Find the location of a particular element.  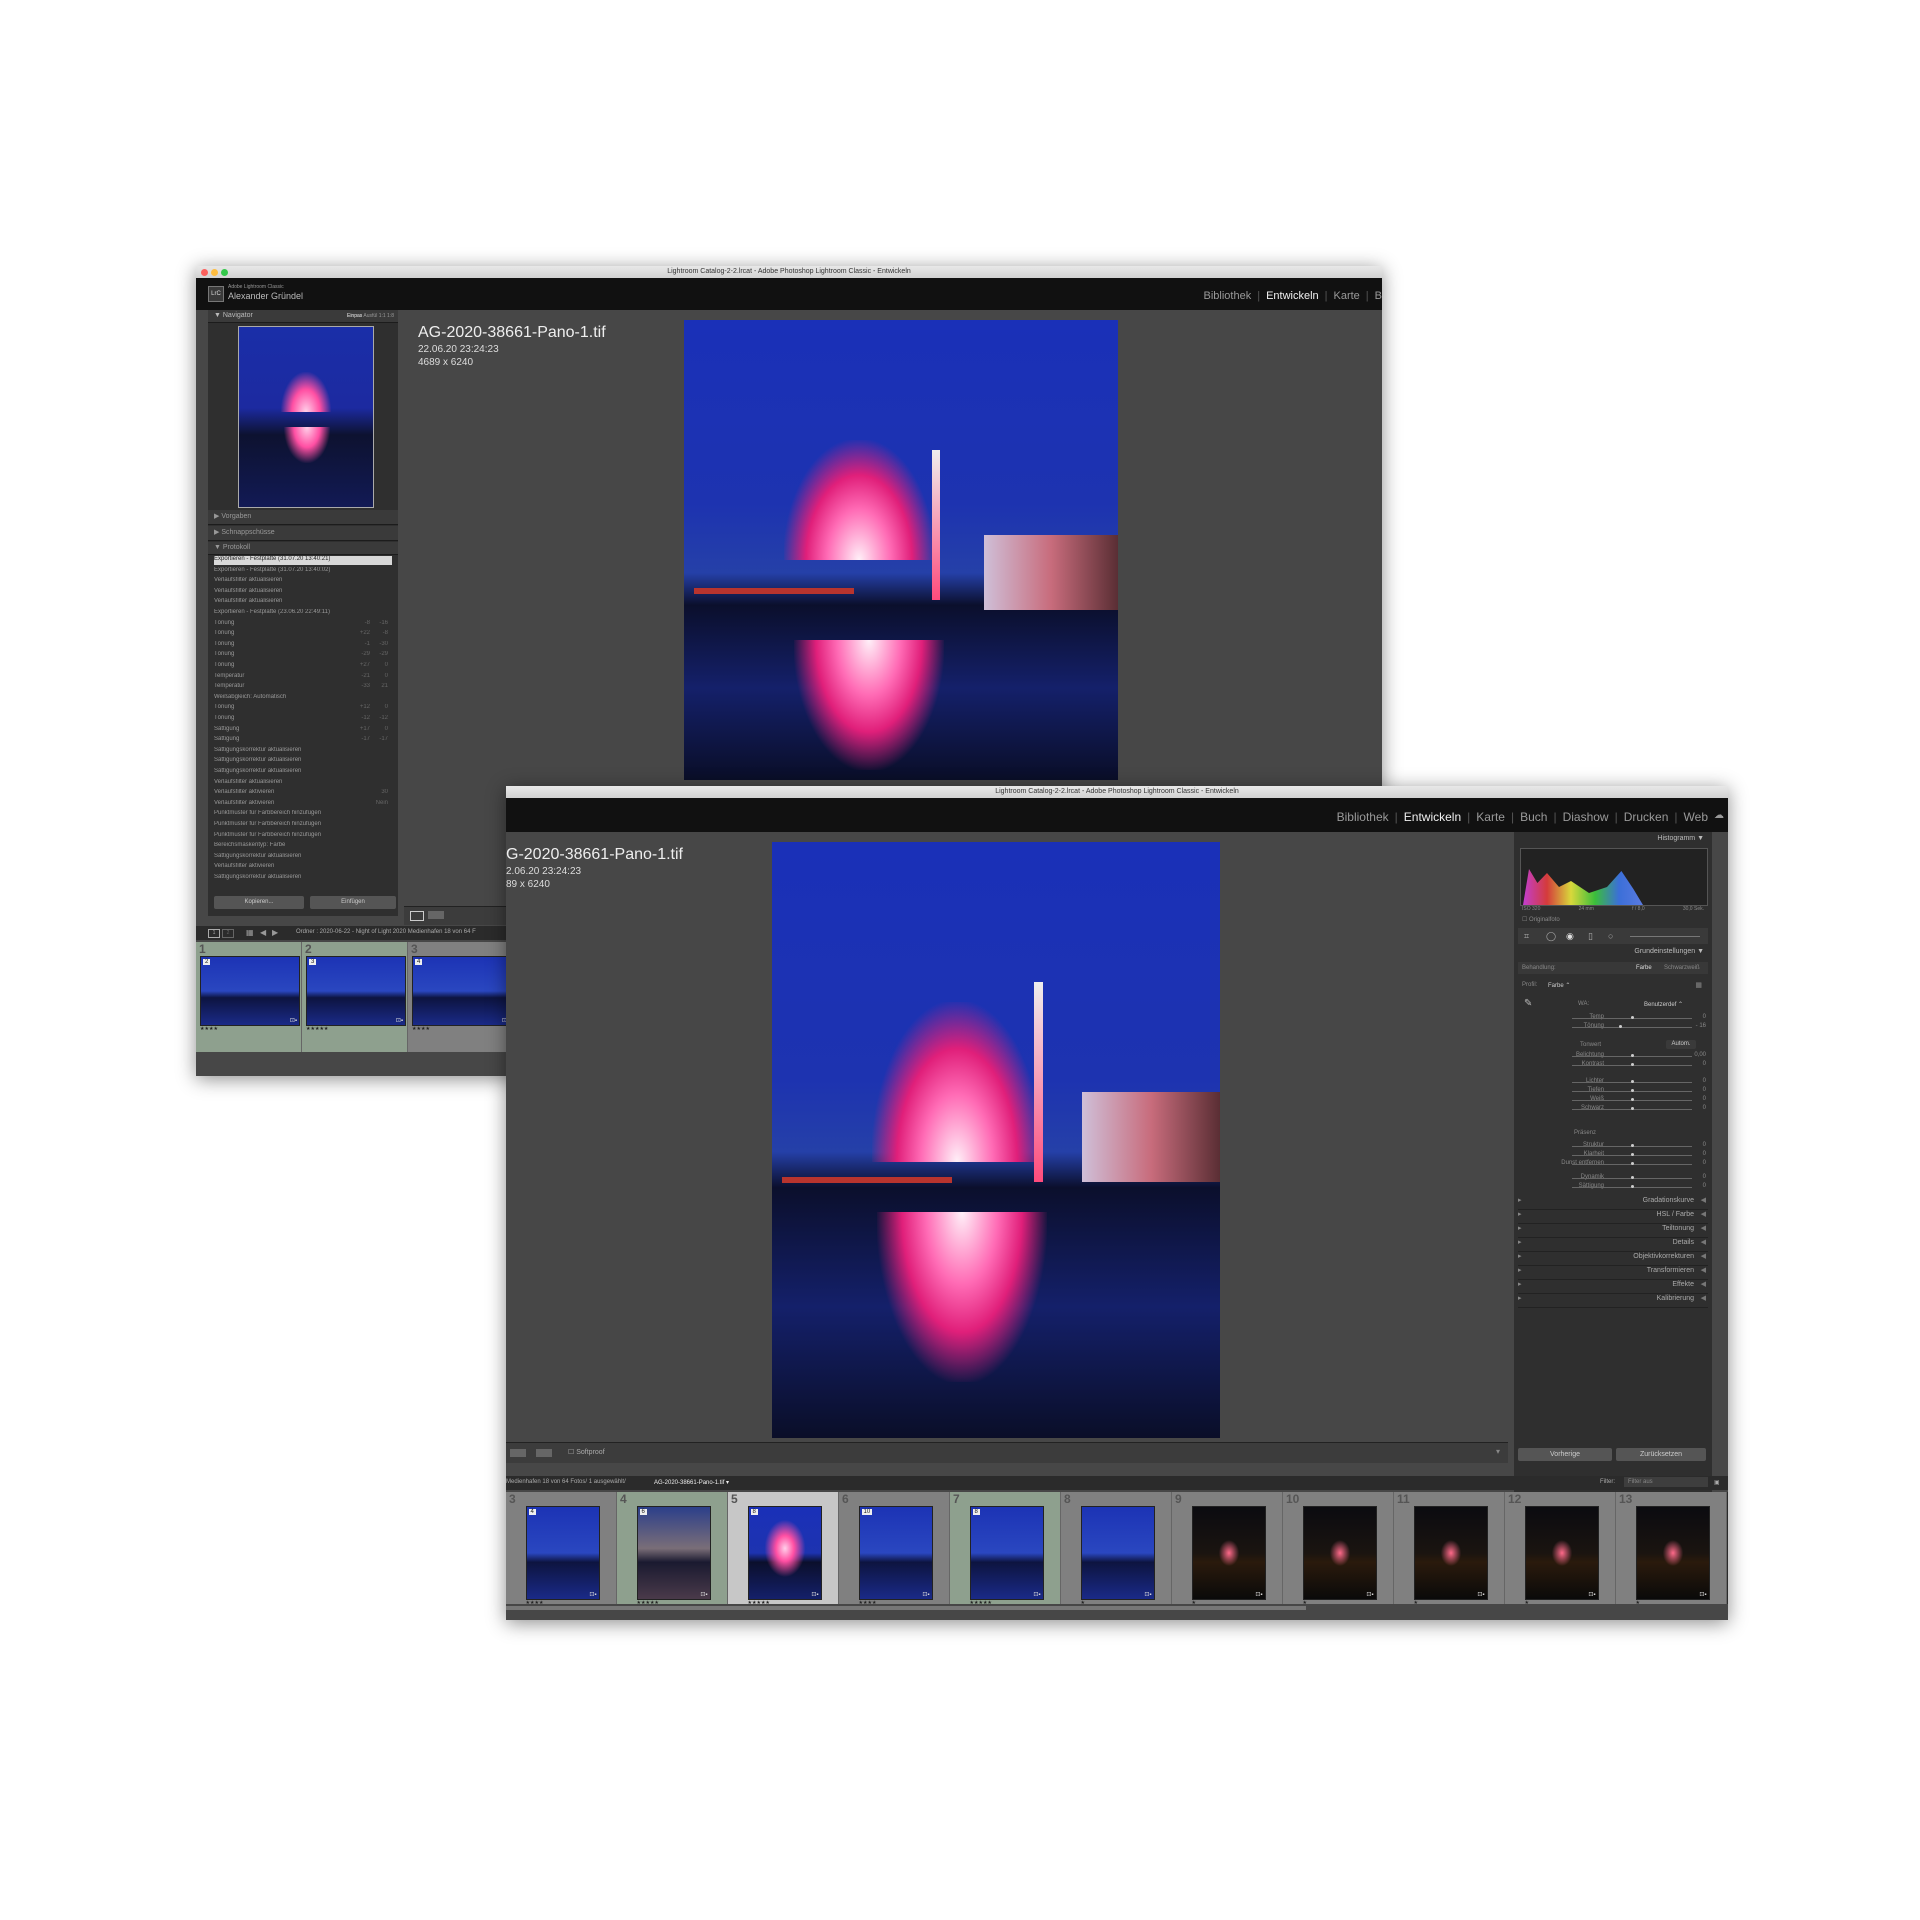

filter-lock-icon: ▣ is located at coordinates (1717, 1482).